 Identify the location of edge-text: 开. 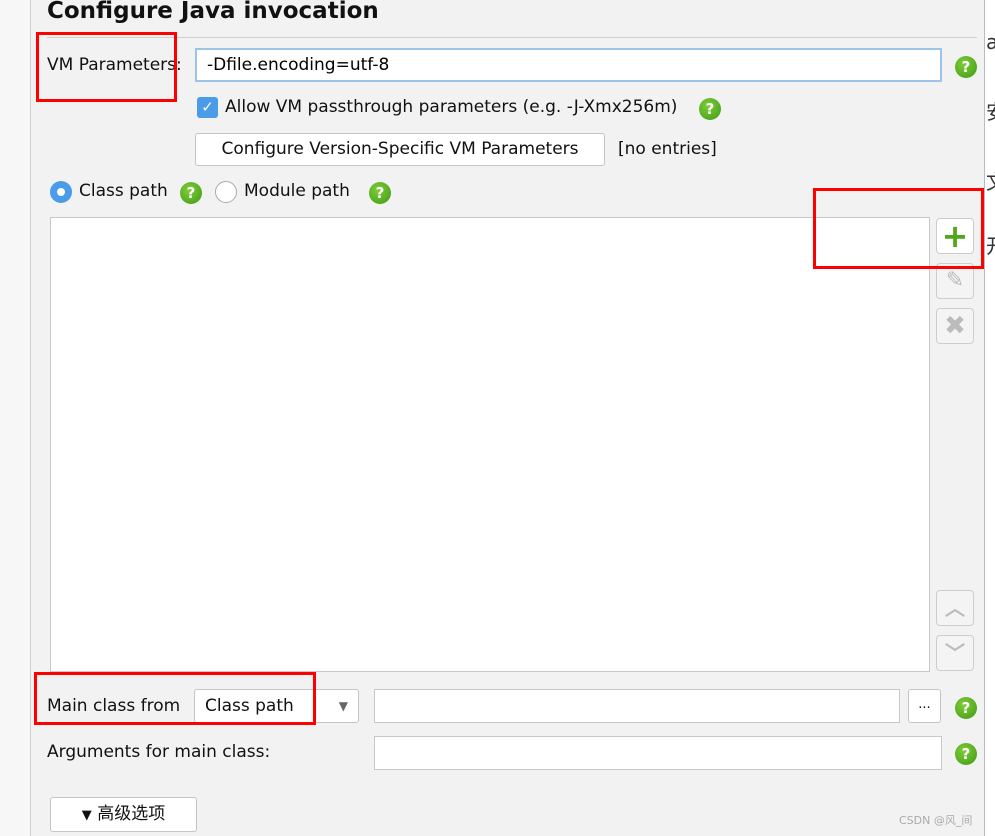
(990, 244).